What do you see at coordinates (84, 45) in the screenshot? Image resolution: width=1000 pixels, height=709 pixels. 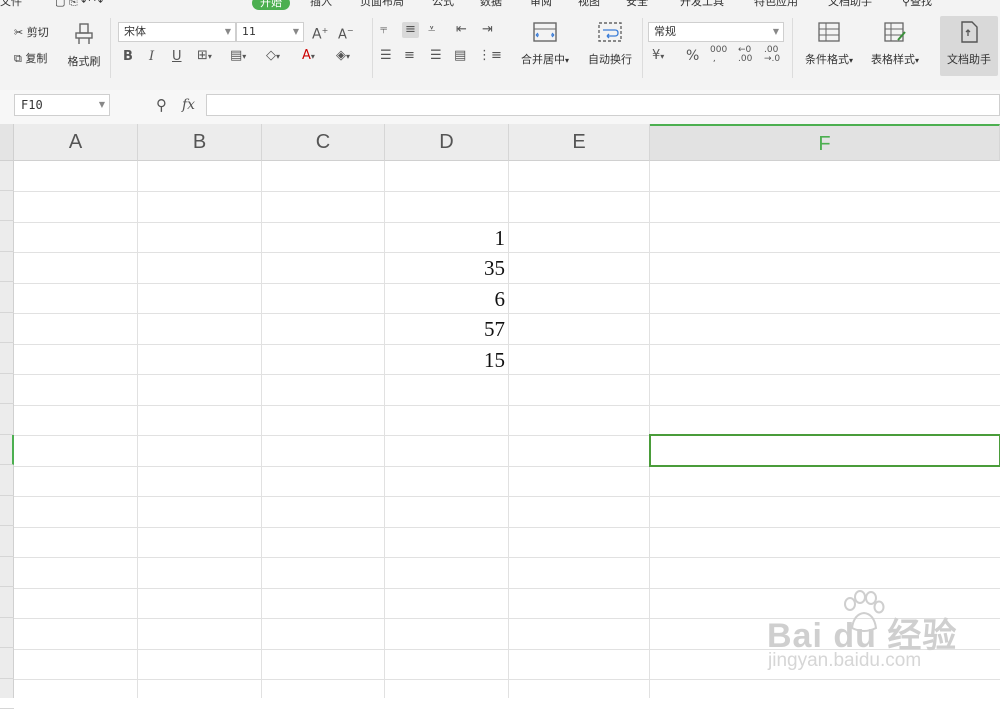 I see `format-painter-button: 格式刷` at bounding box center [84, 45].